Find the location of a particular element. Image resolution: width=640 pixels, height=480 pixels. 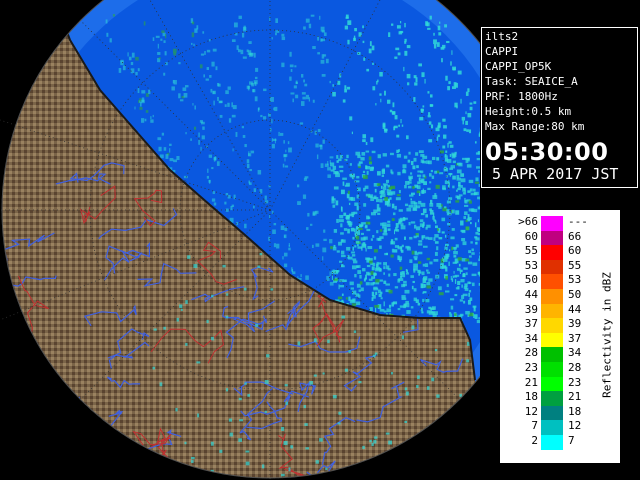

legend-high-value: 12 is located at coordinates (575, 426).